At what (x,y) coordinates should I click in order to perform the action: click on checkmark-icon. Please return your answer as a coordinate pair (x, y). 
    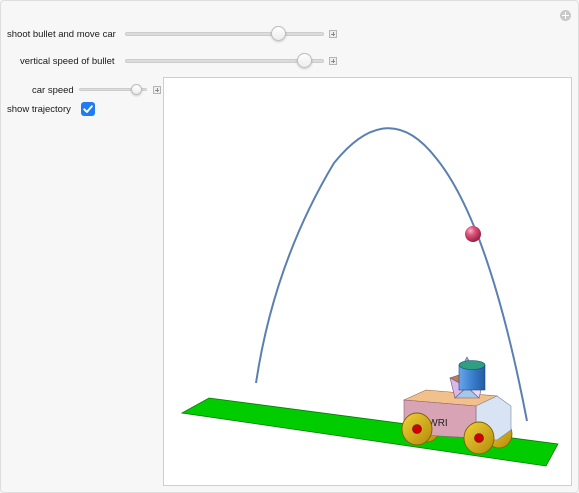
    Looking at the image, I should click on (88, 109).